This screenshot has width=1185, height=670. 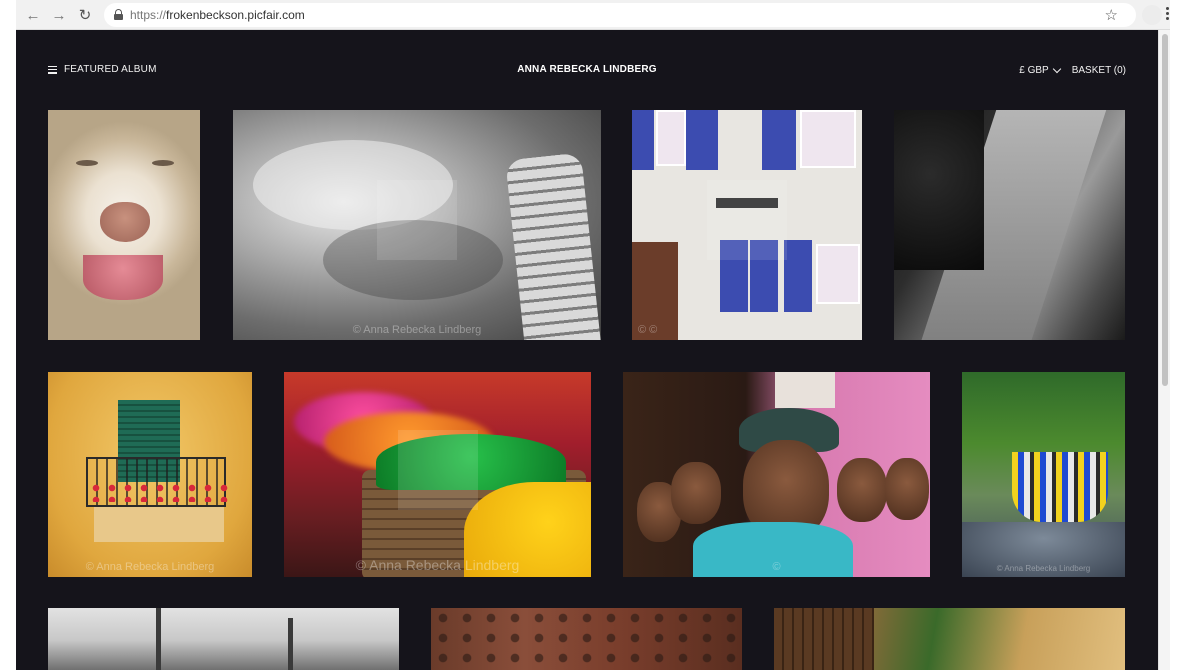 I want to click on page-scrollbar, so click(x=1164, y=350).